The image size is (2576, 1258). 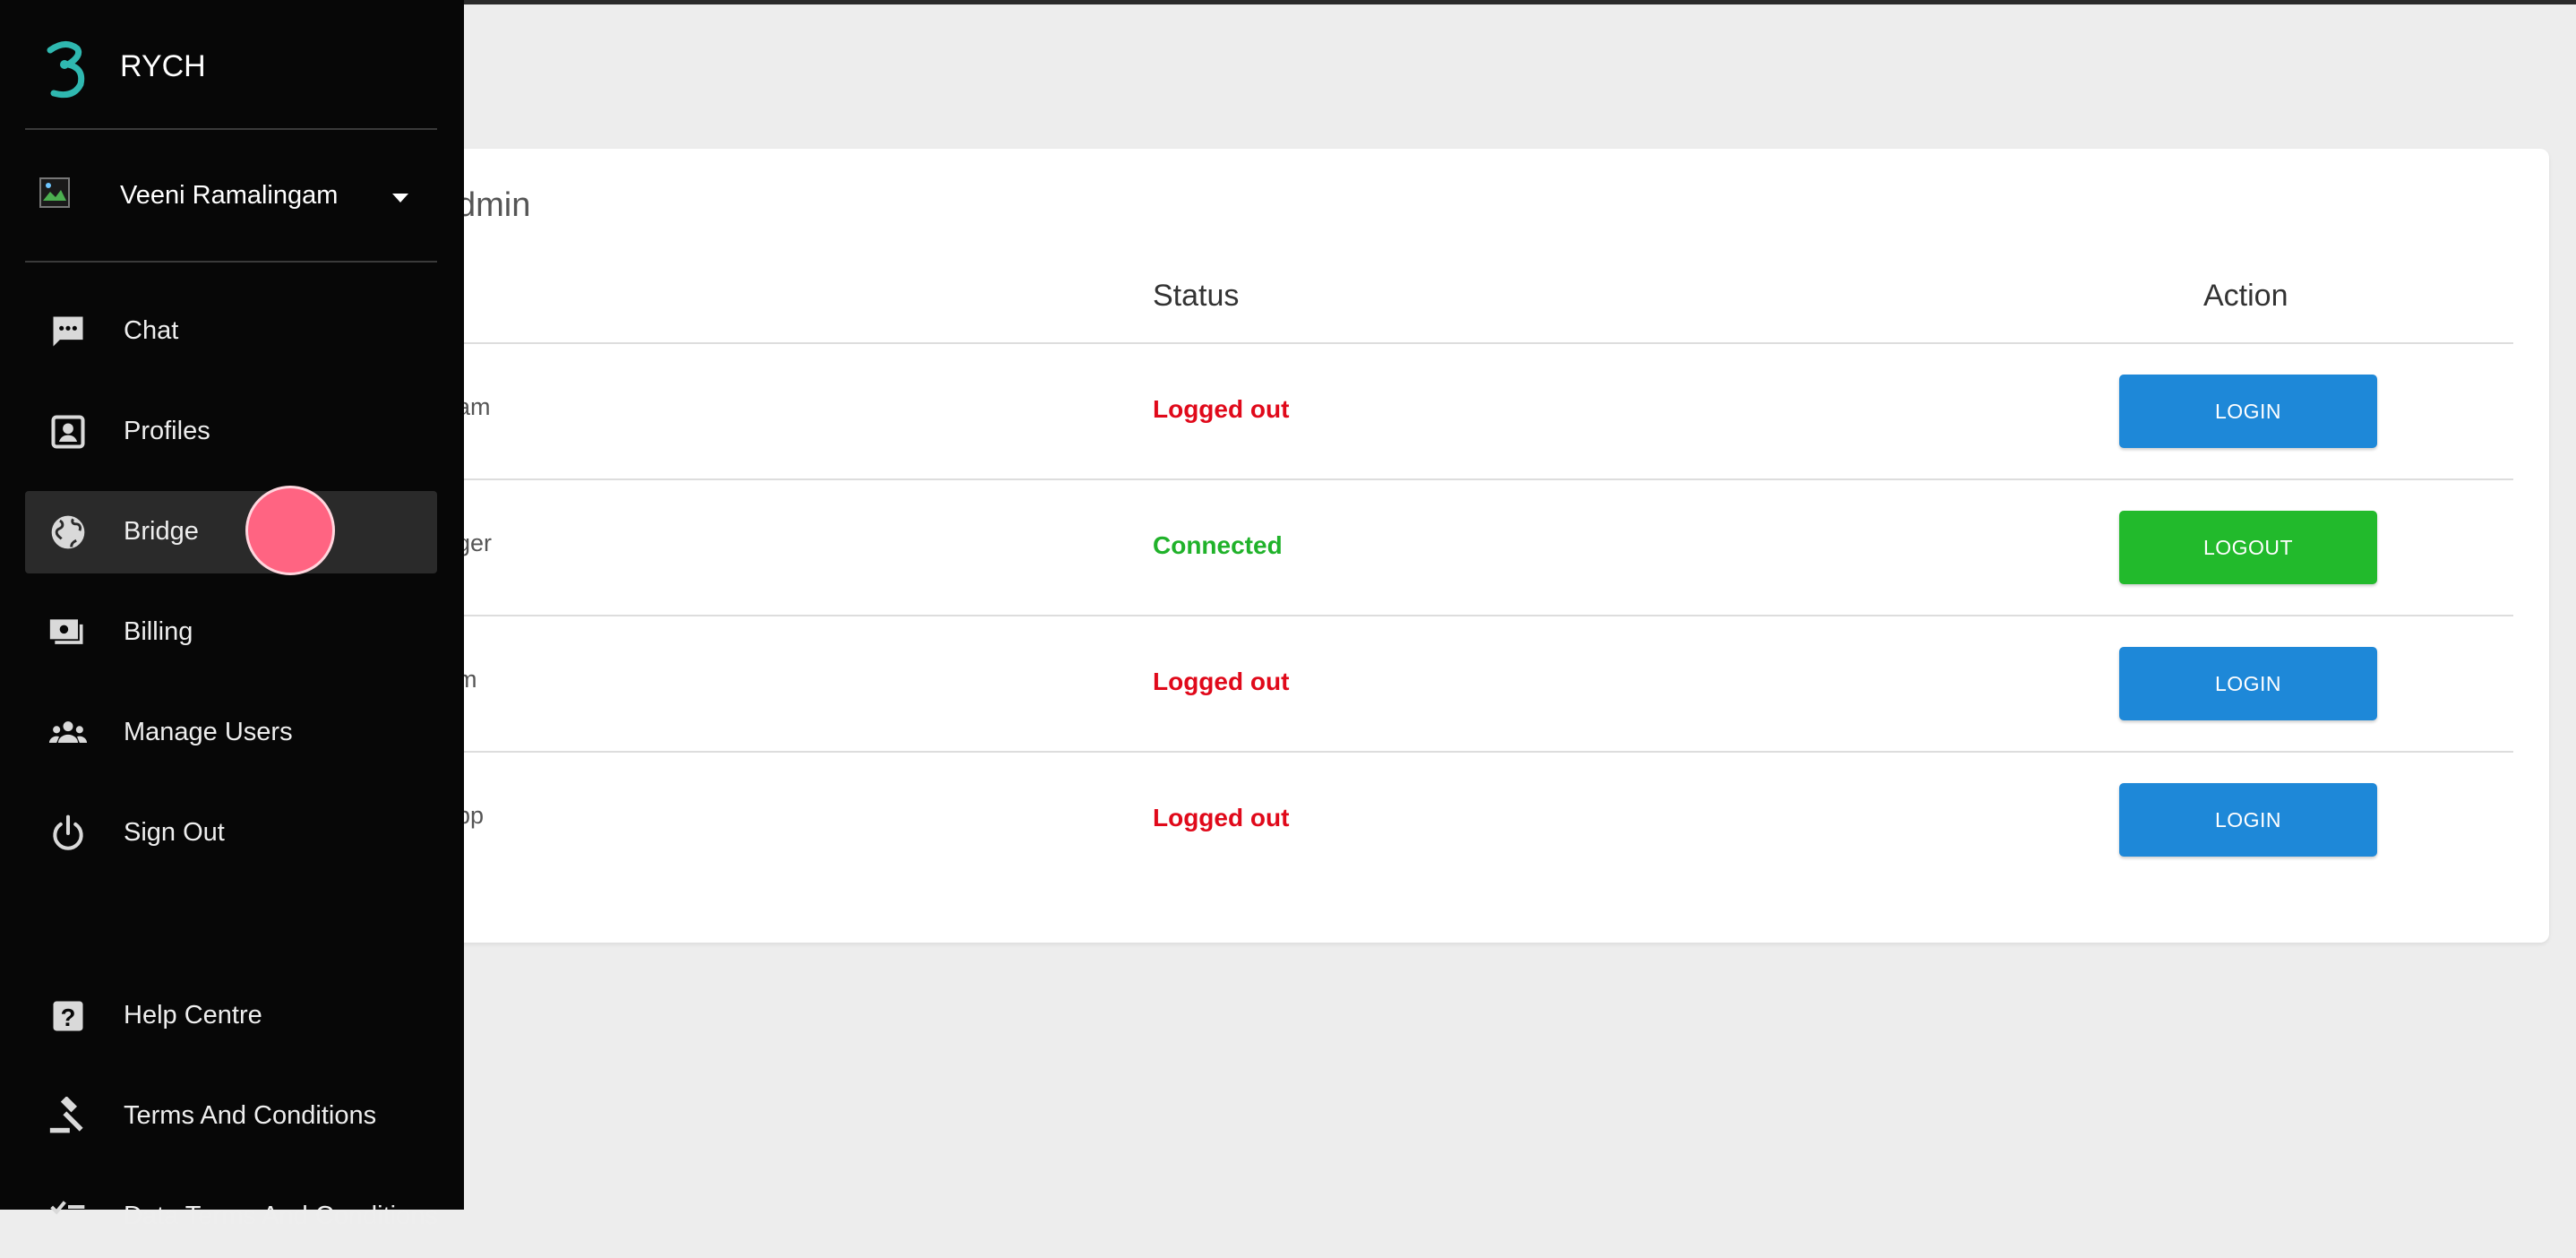 I want to click on sidebar-item-label: Terms And Conditions, so click(x=250, y=1115).